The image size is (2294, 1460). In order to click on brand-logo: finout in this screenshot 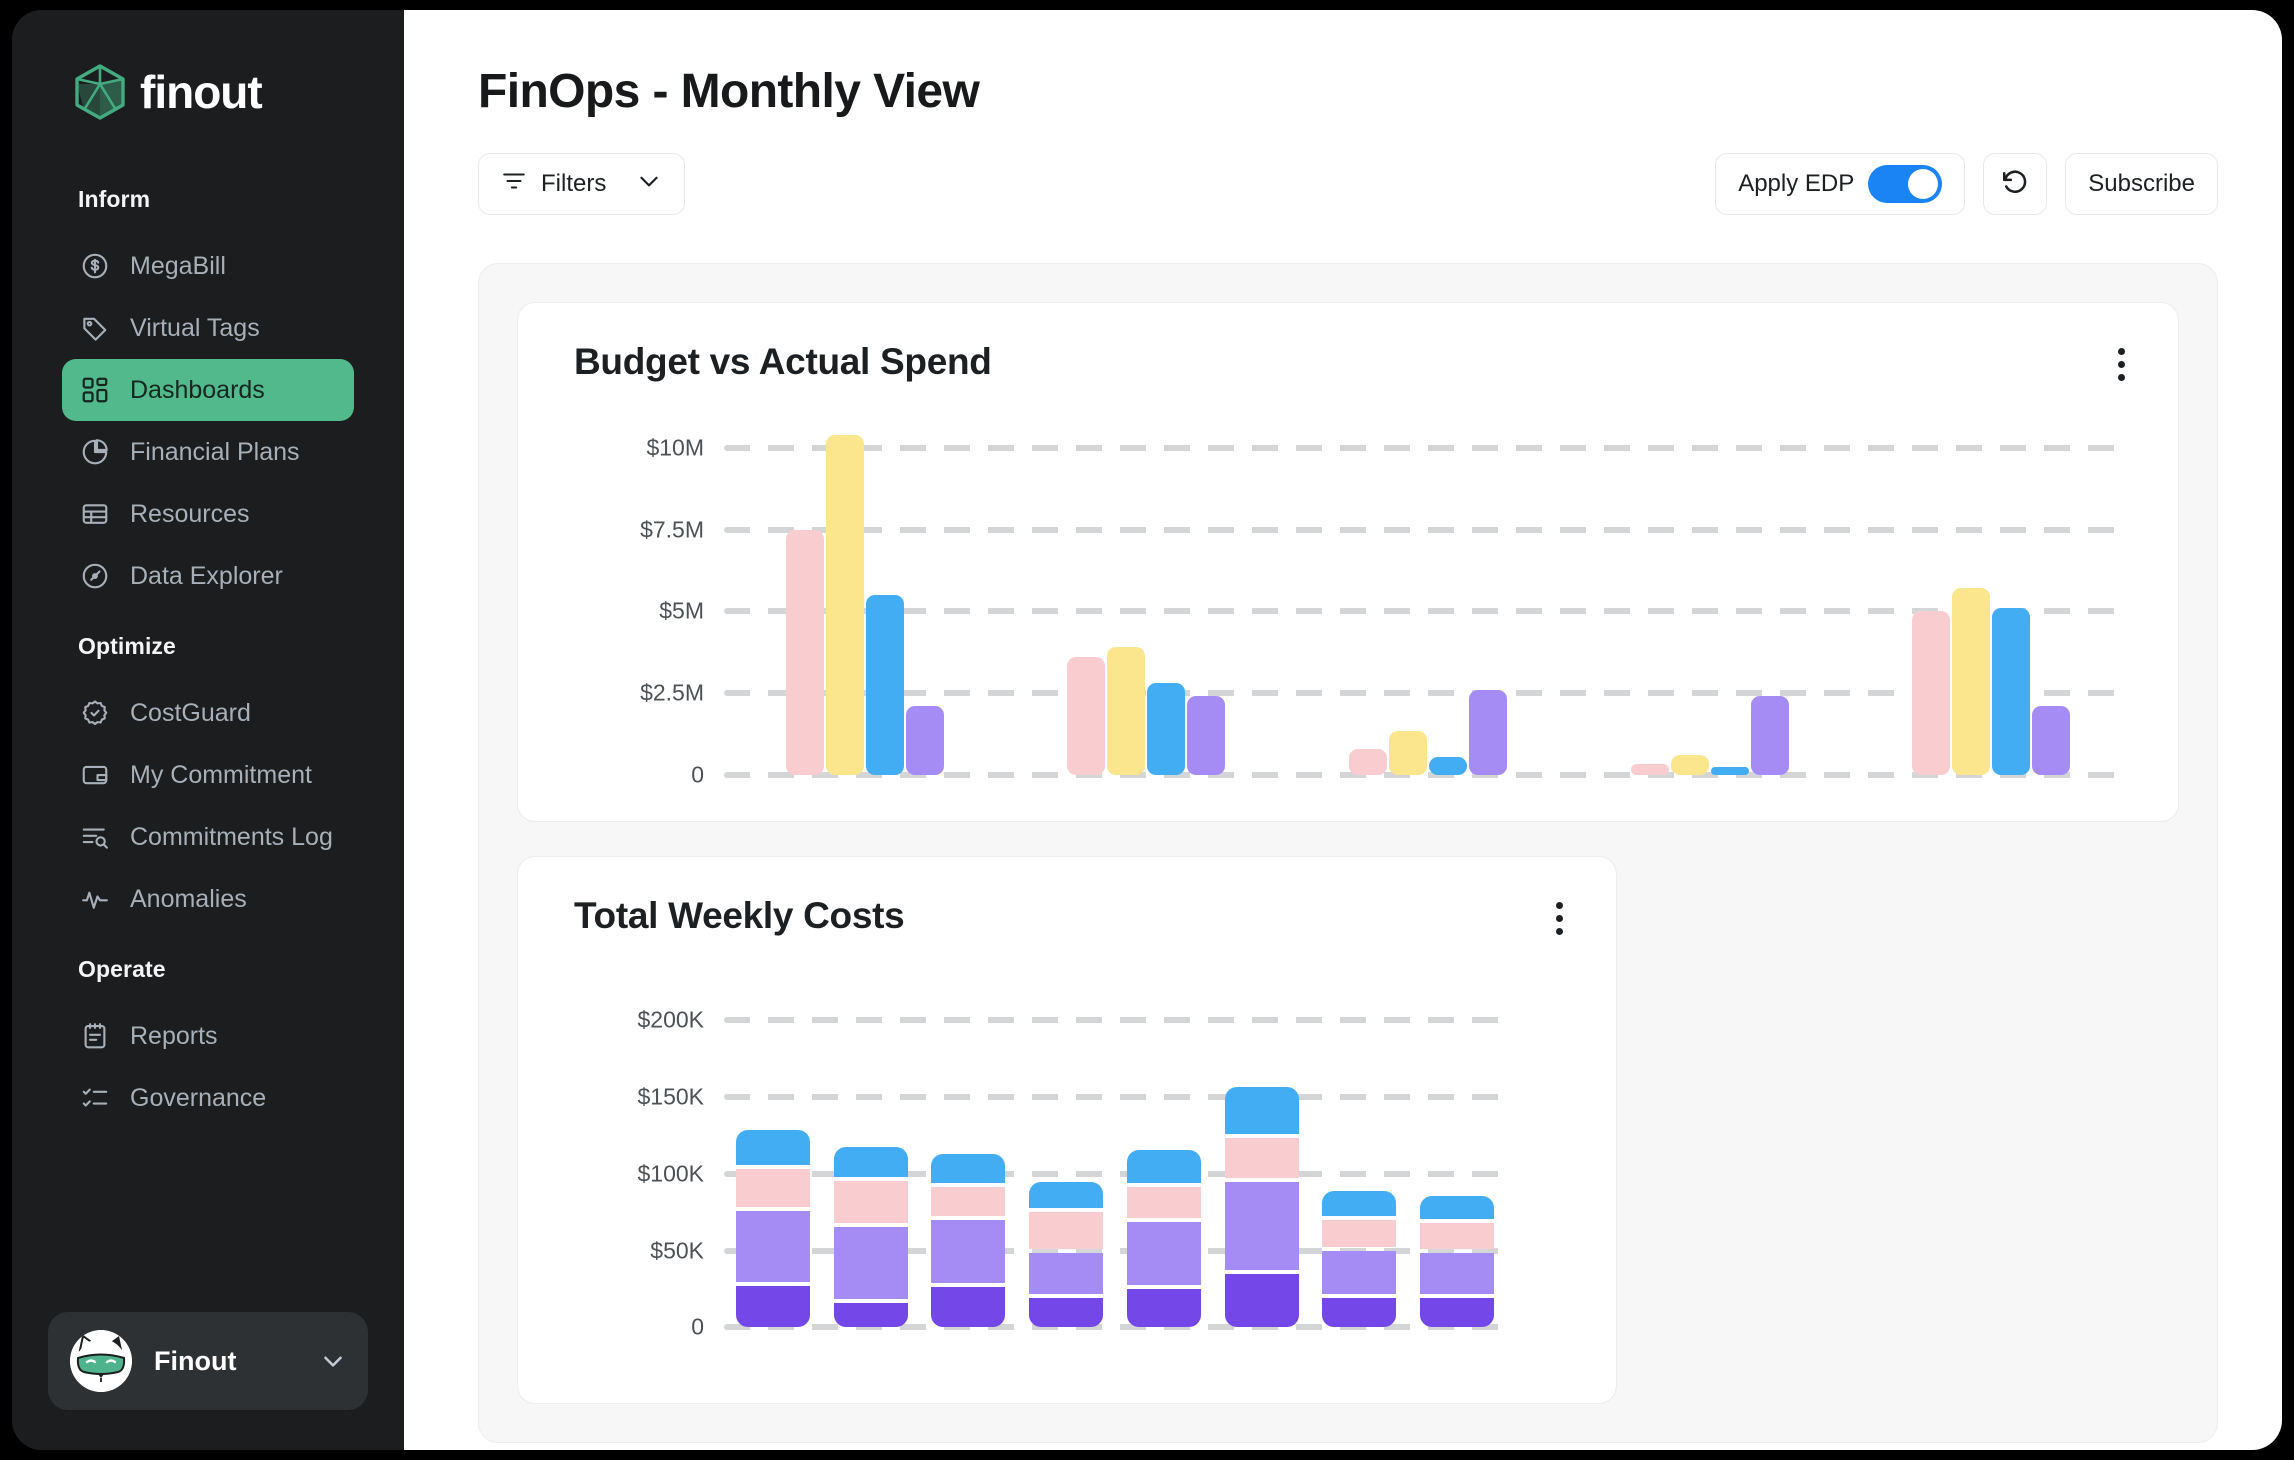, I will do `click(208, 92)`.